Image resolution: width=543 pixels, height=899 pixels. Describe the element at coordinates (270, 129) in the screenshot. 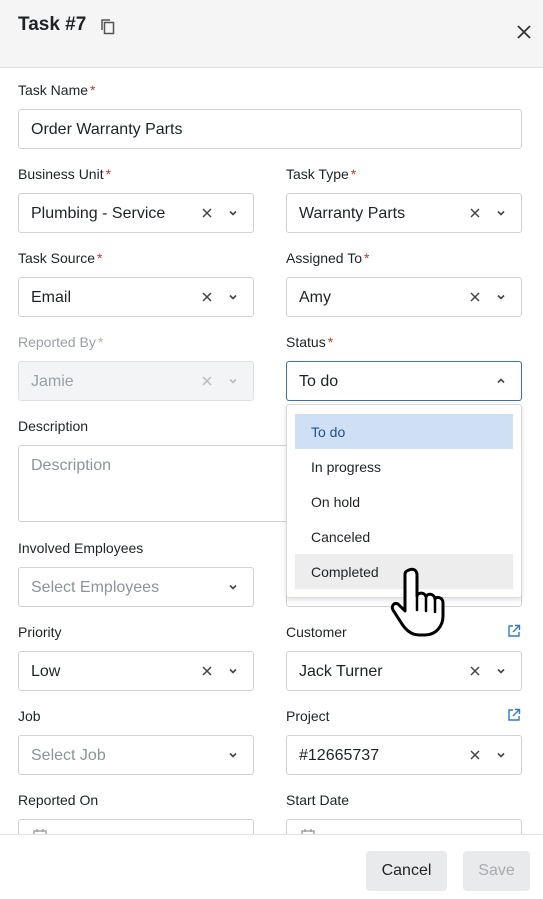

I see `task-name-input: Order Warranty Parts` at that location.